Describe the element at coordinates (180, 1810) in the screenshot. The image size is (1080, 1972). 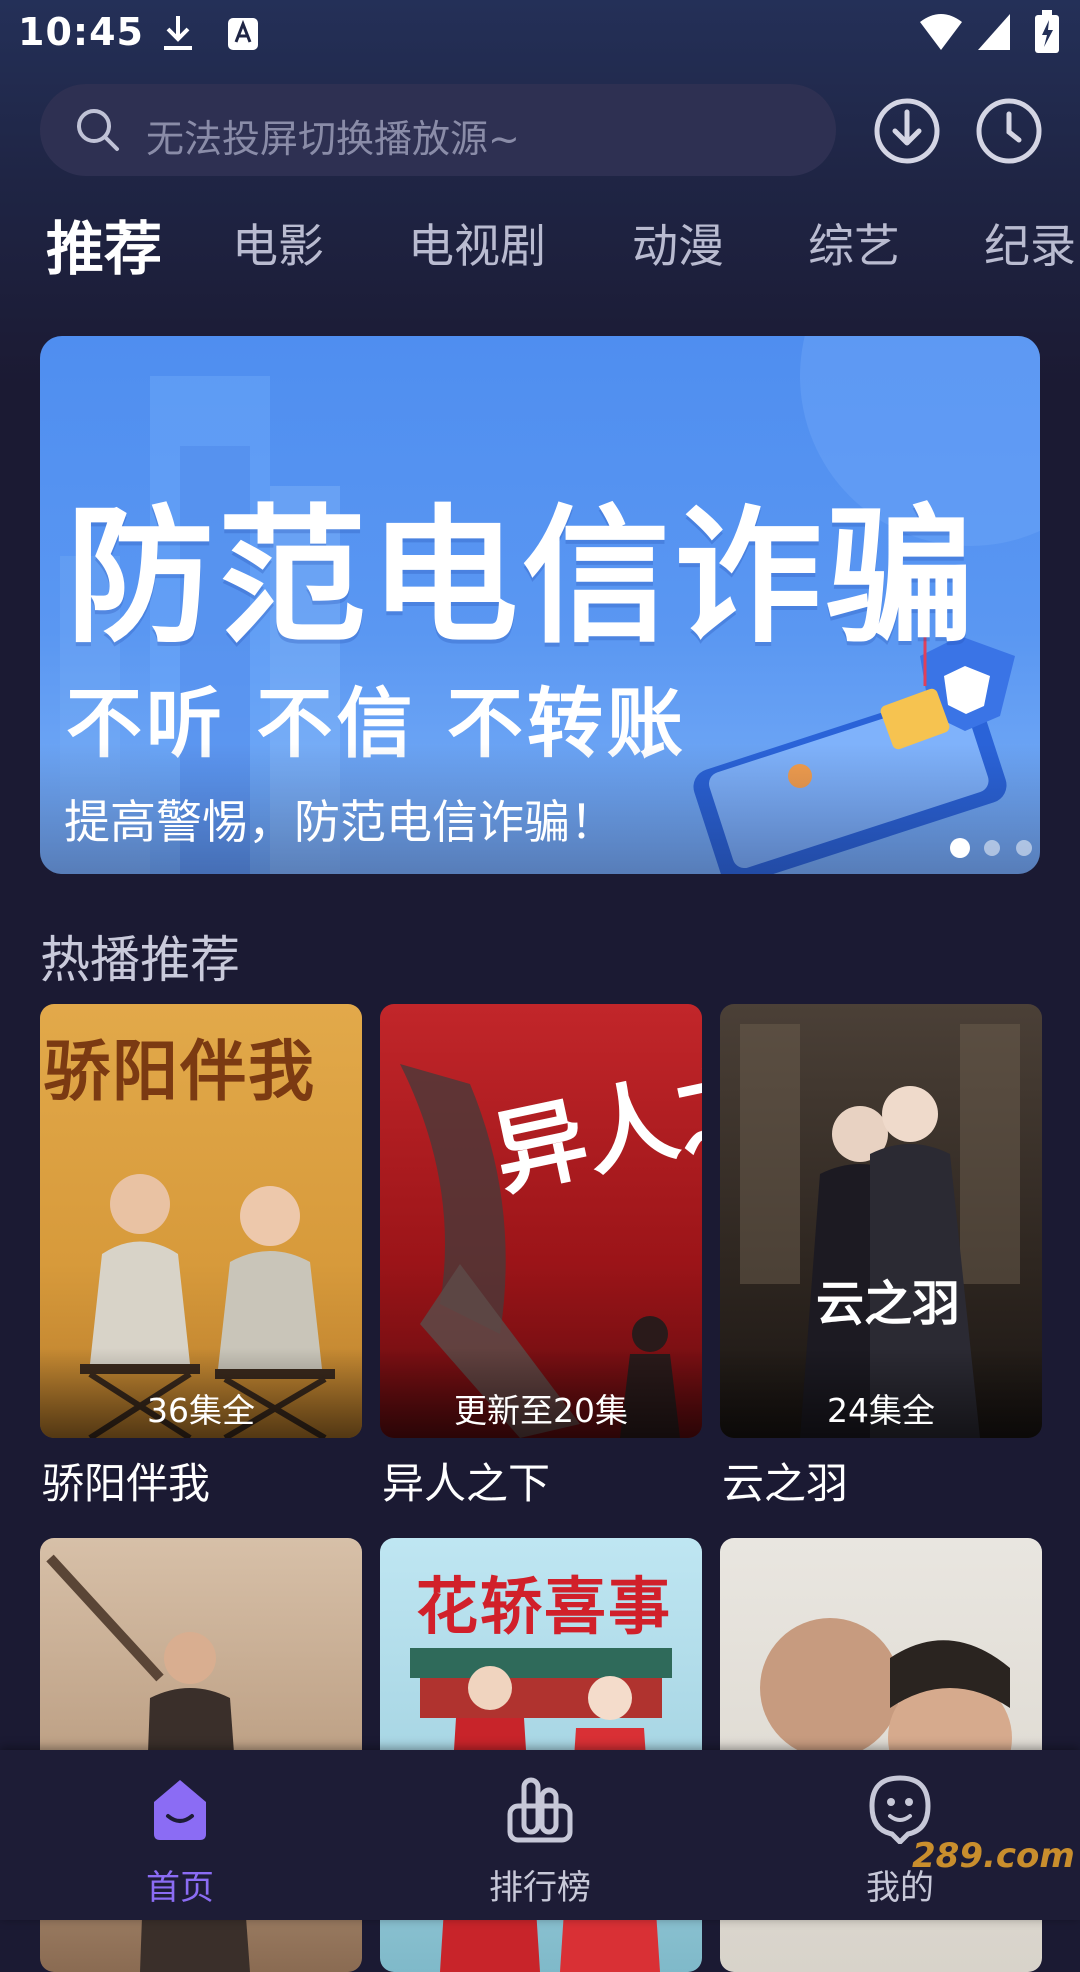
I see `home-icon` at that location.